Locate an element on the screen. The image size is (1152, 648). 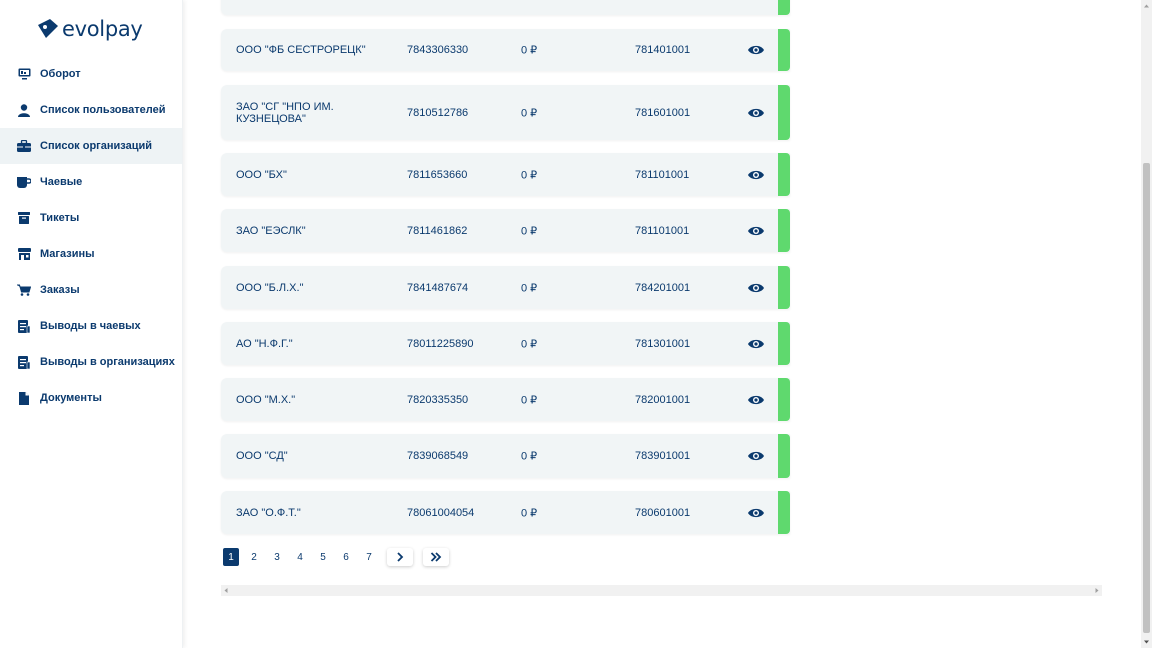
page-button-2: 2 is located at coordinates (254, 557).